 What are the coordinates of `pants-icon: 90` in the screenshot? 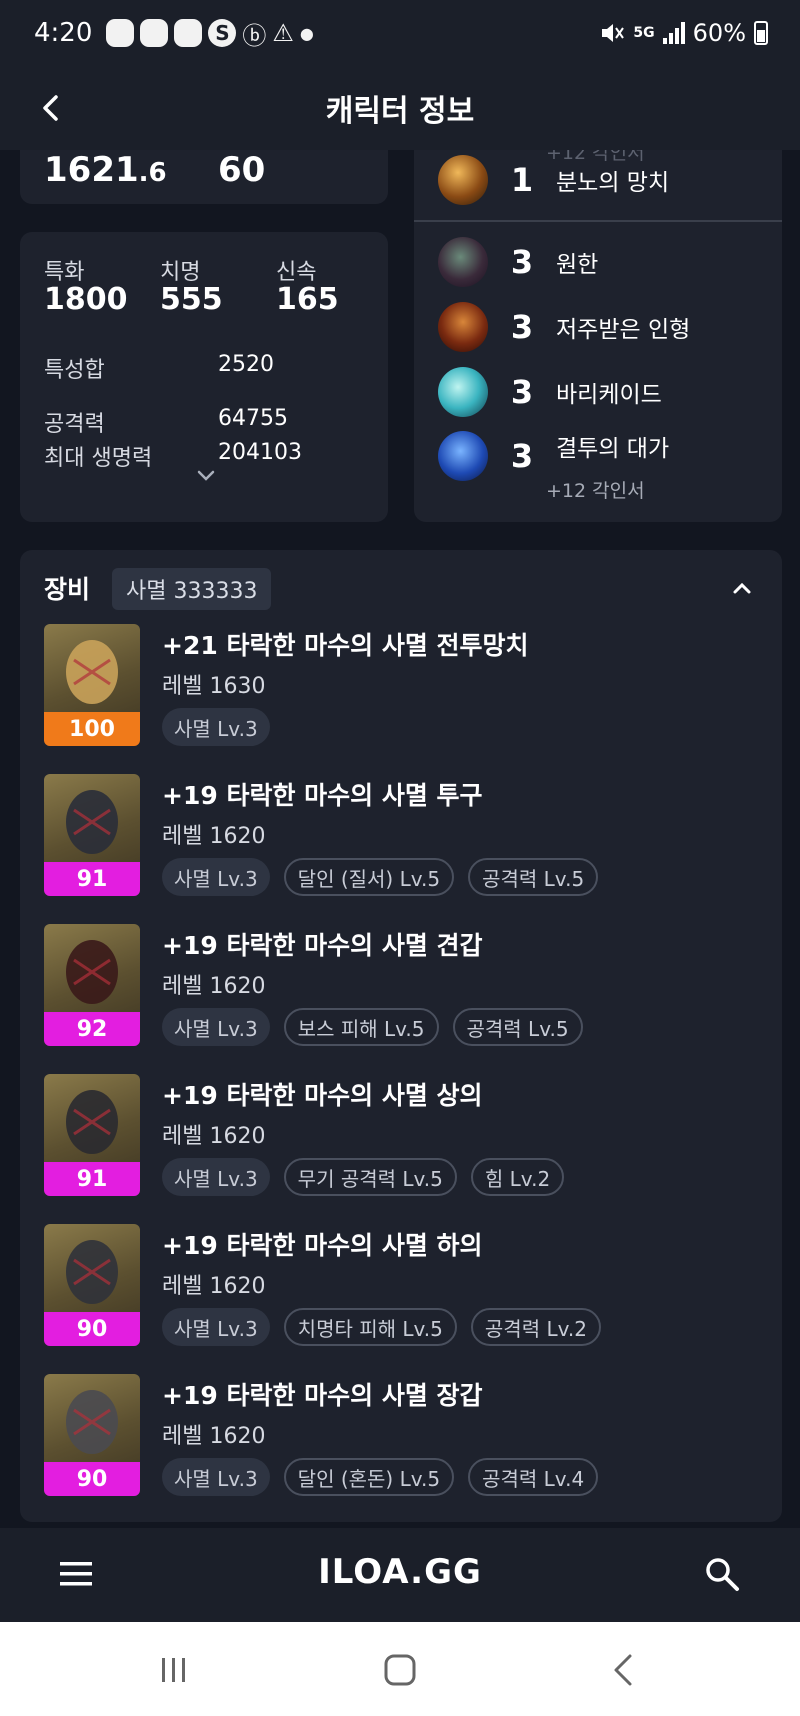 It's located at (92, 1285).